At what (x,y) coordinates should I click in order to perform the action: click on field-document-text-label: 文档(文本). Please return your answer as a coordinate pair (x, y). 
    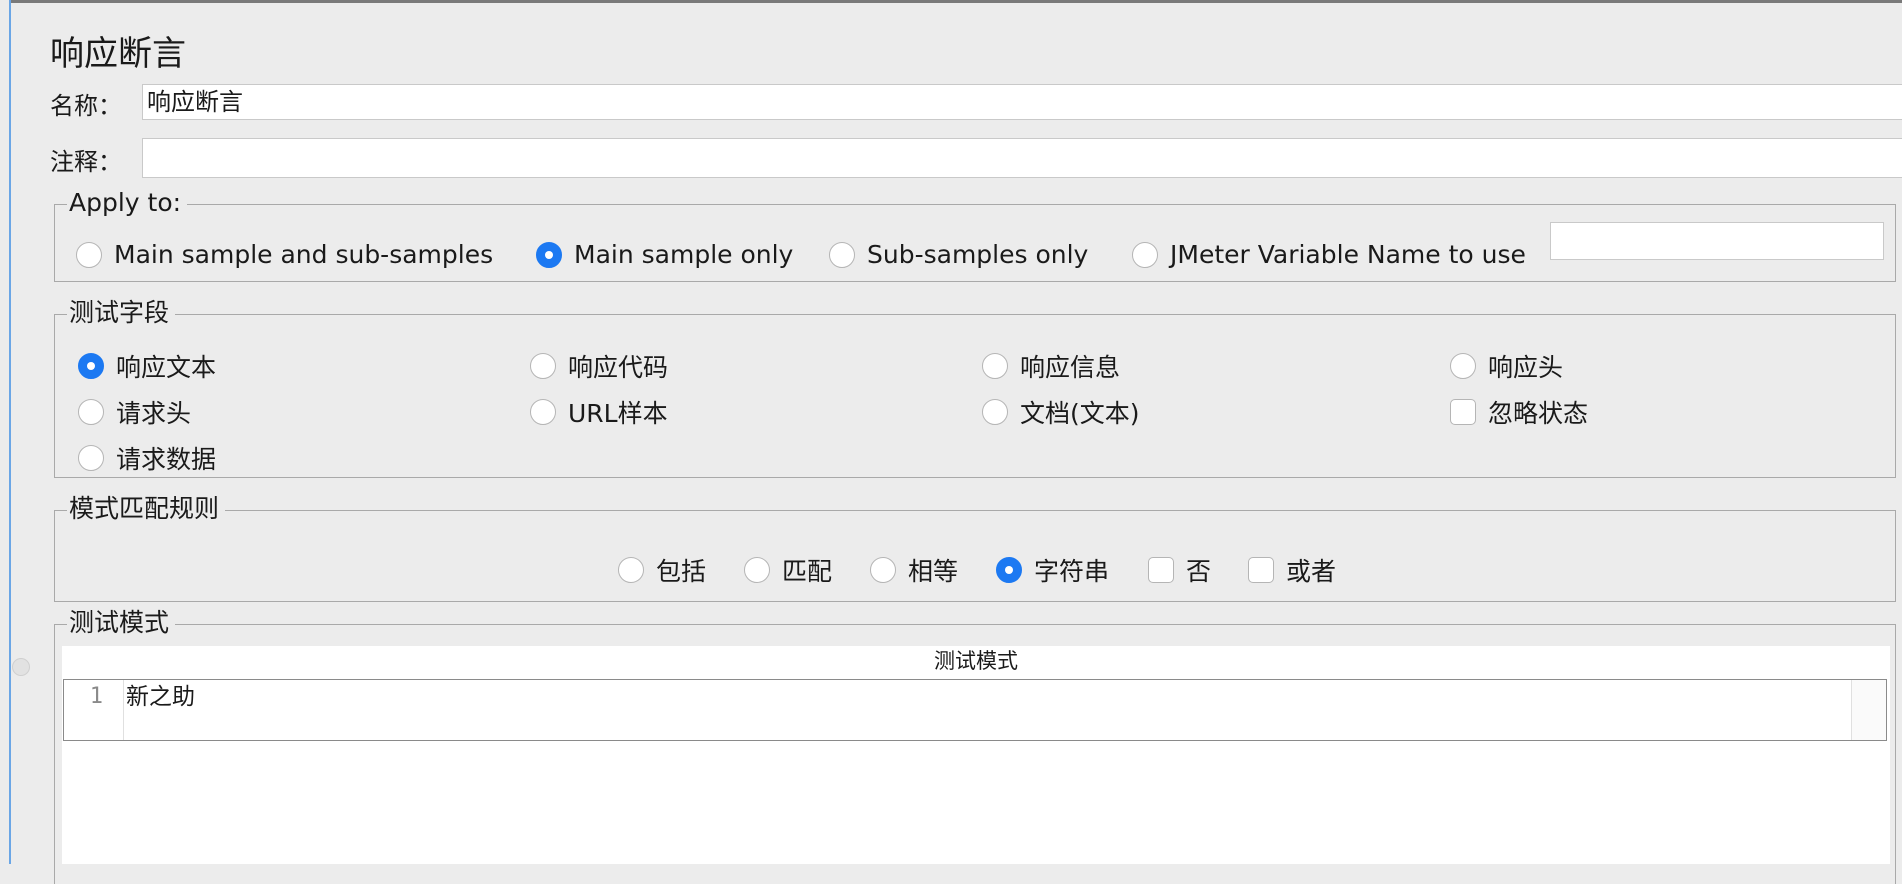
    Looking at the image, I should click on (1080, 413).